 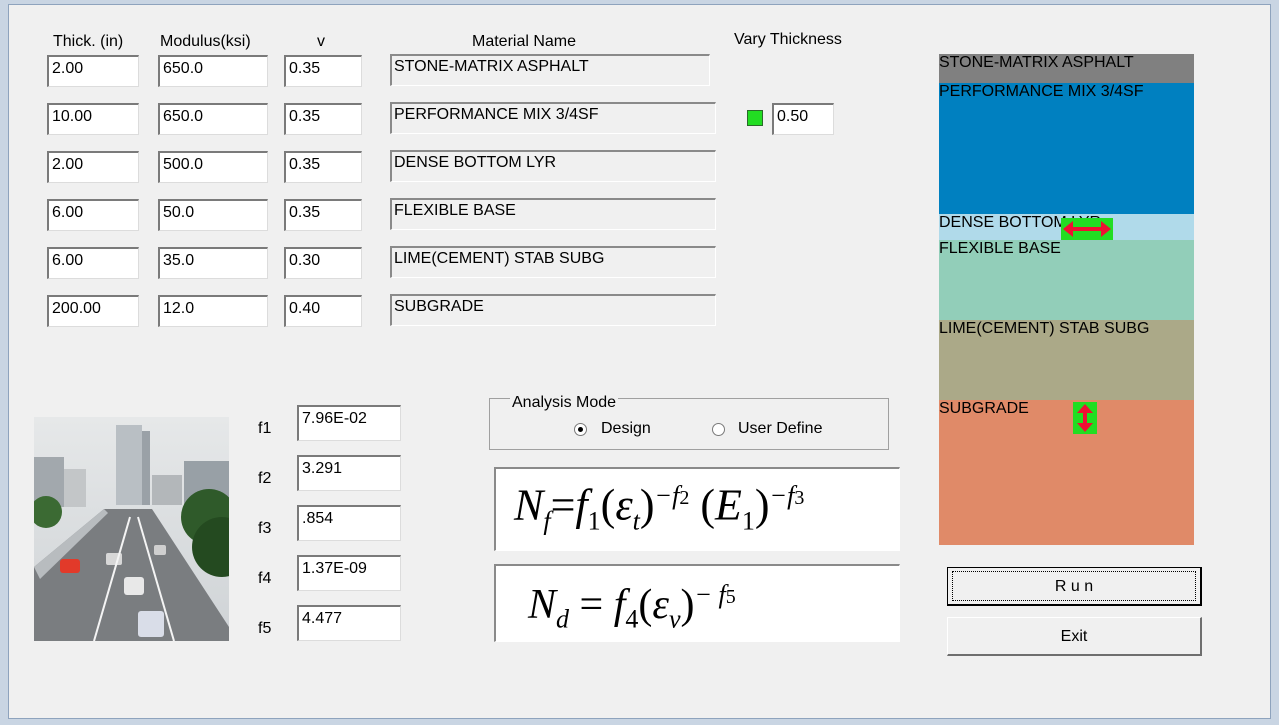 What do you see at coordinates (553, 166) in the screenshot?
I see `material-name-field: DENSE BOTTOM LYR` at bounding box center [553, 166].